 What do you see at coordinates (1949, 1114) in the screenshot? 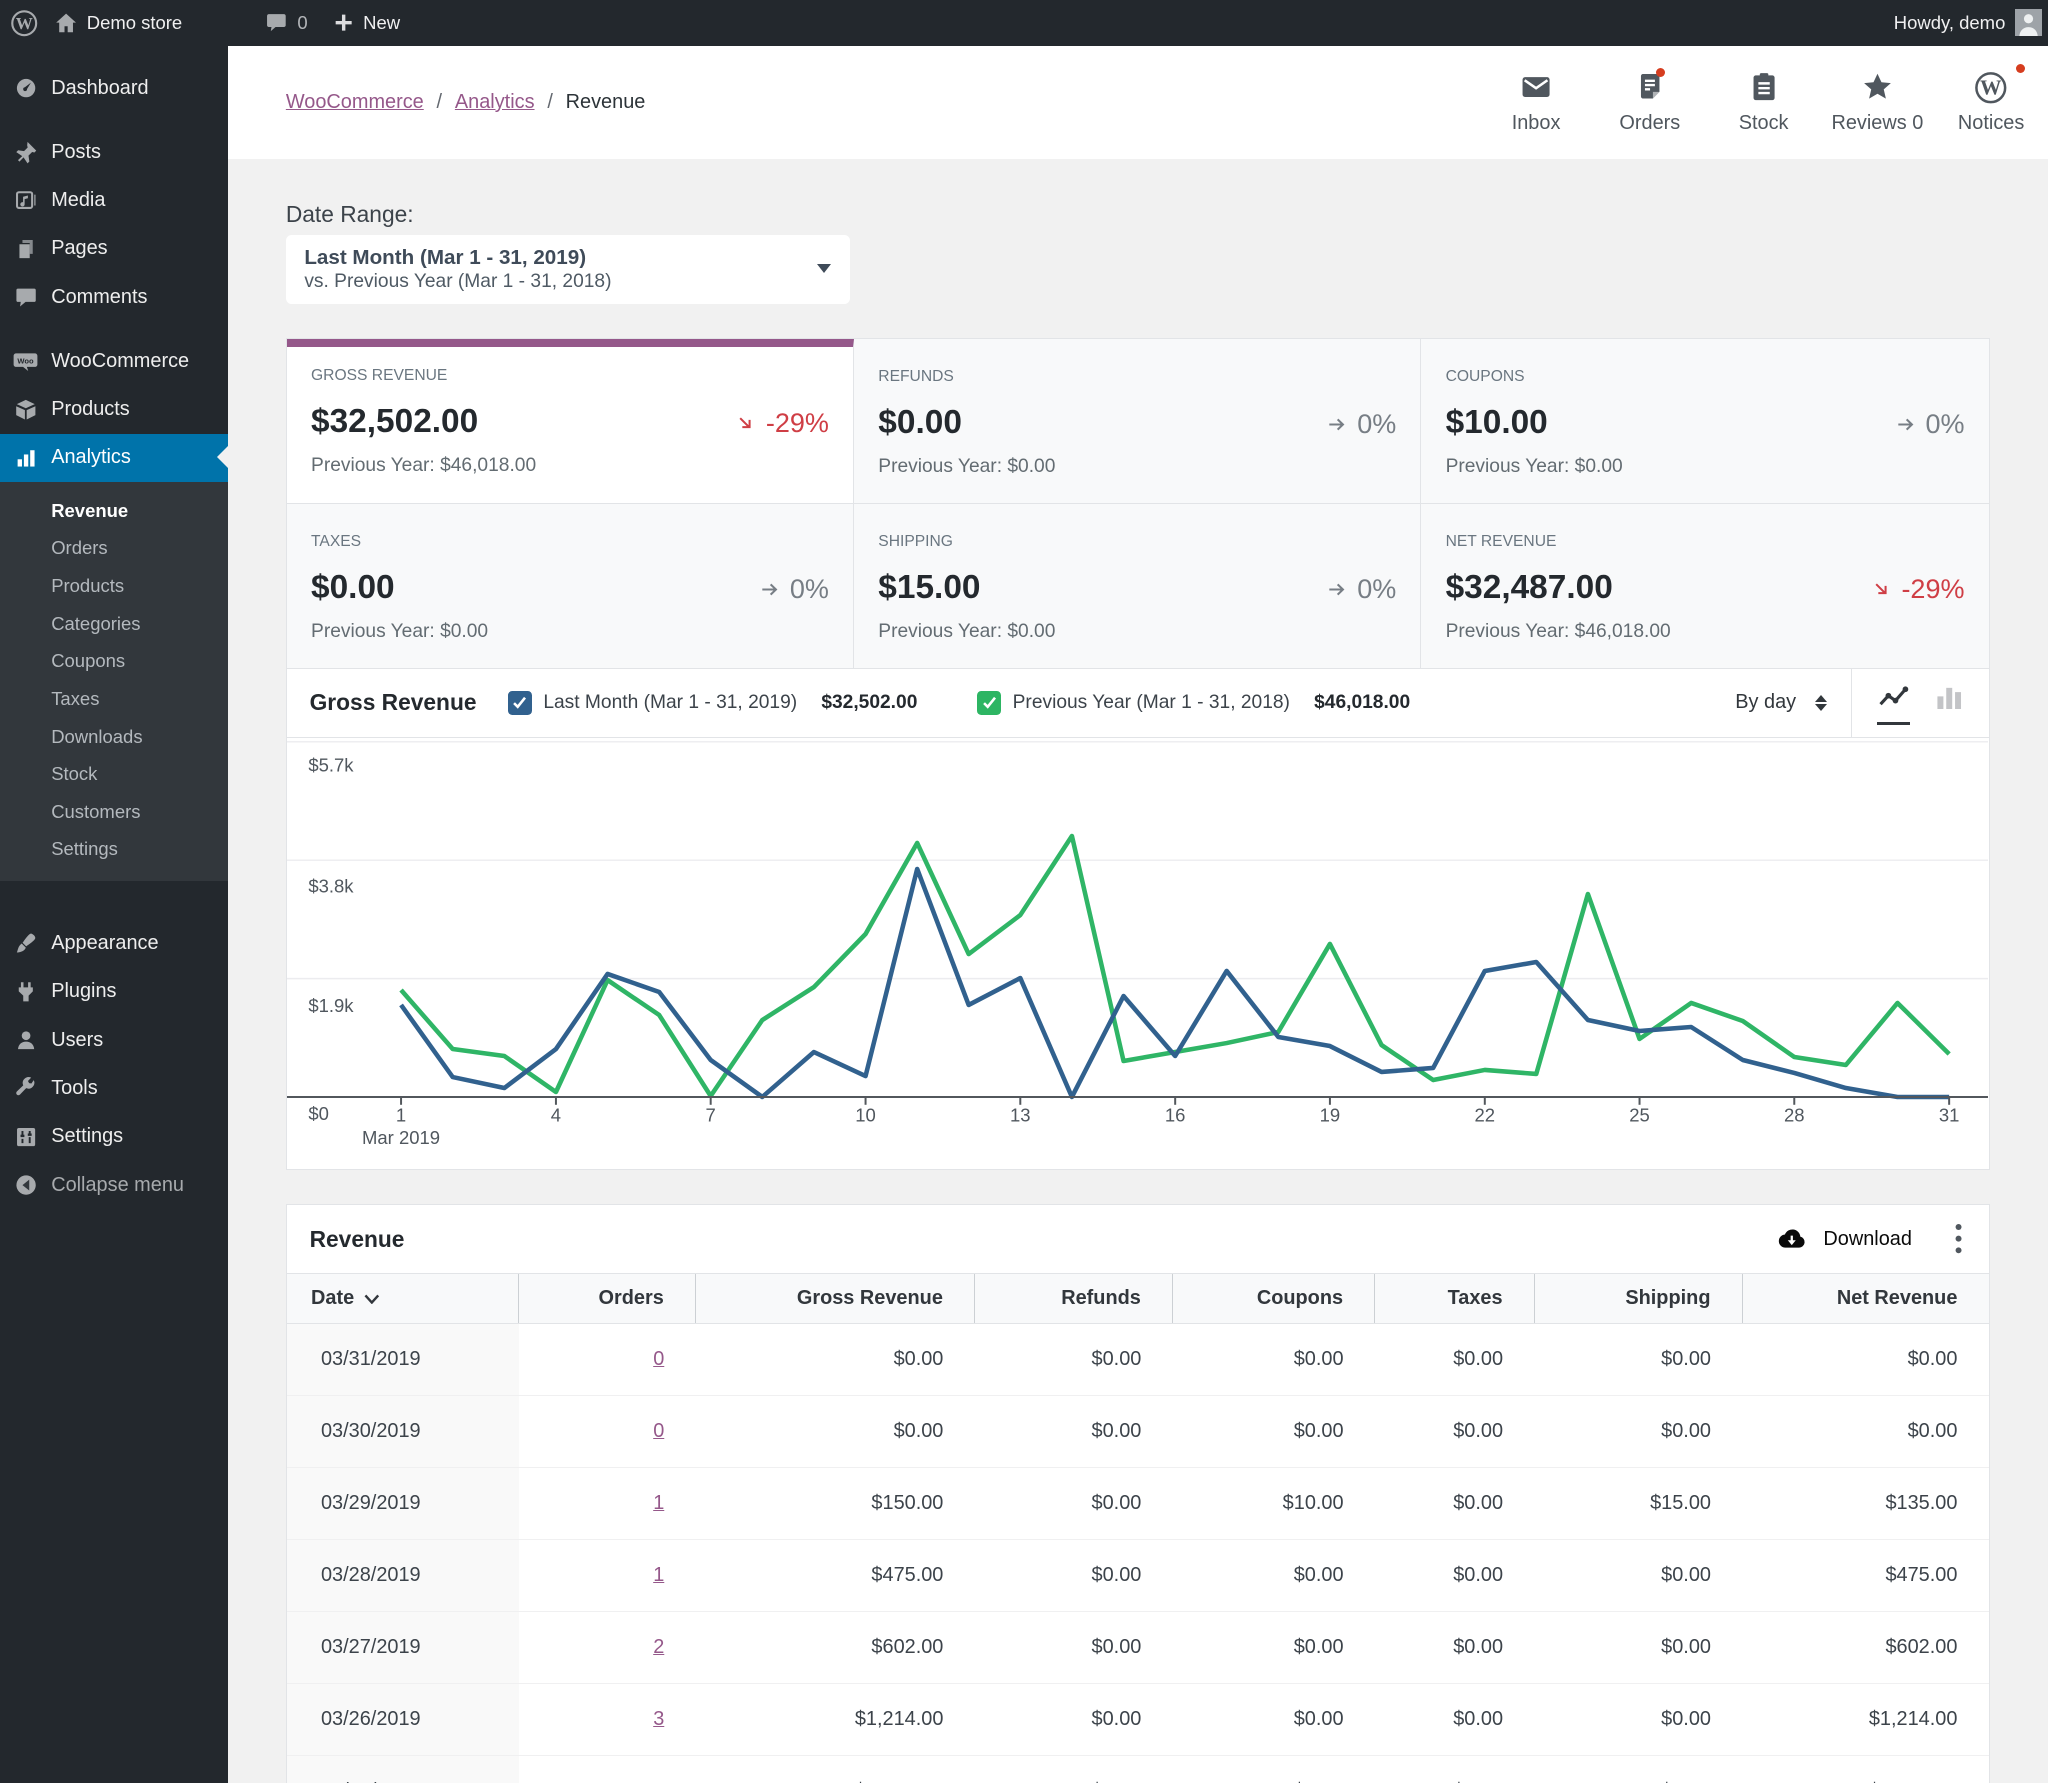
I see `svg-text: 31` at bounding box center [1949, 1114].